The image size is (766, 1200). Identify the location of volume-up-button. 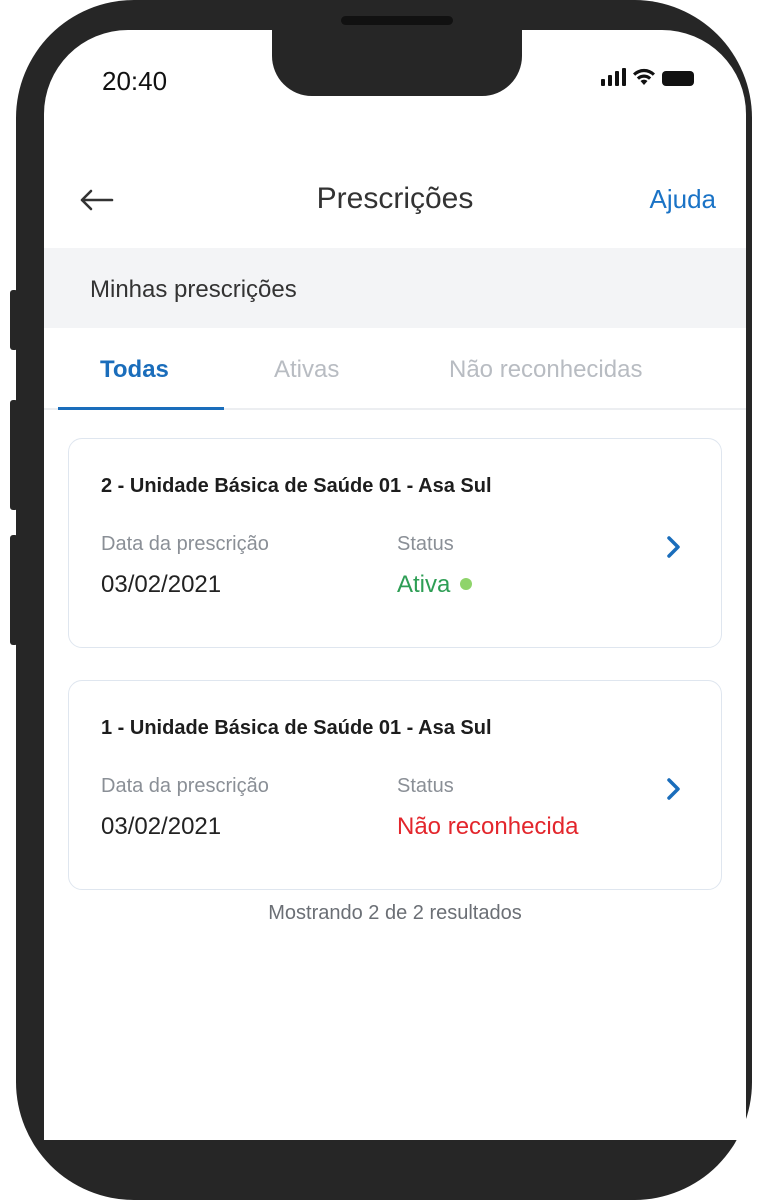
(14, 455).